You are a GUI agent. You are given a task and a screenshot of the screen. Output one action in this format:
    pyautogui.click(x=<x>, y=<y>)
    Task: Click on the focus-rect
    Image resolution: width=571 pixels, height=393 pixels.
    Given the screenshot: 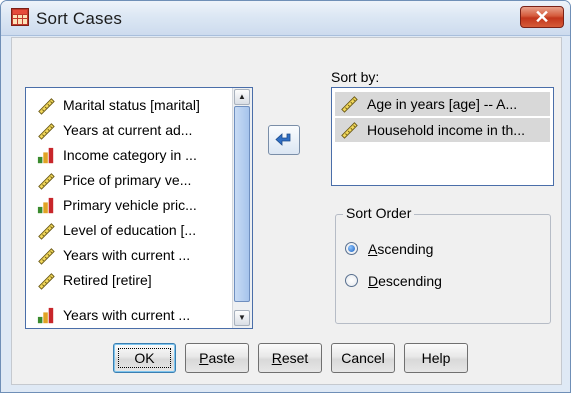 What is the action you would take?
    pyautogui.click(x=144, y=358)
    